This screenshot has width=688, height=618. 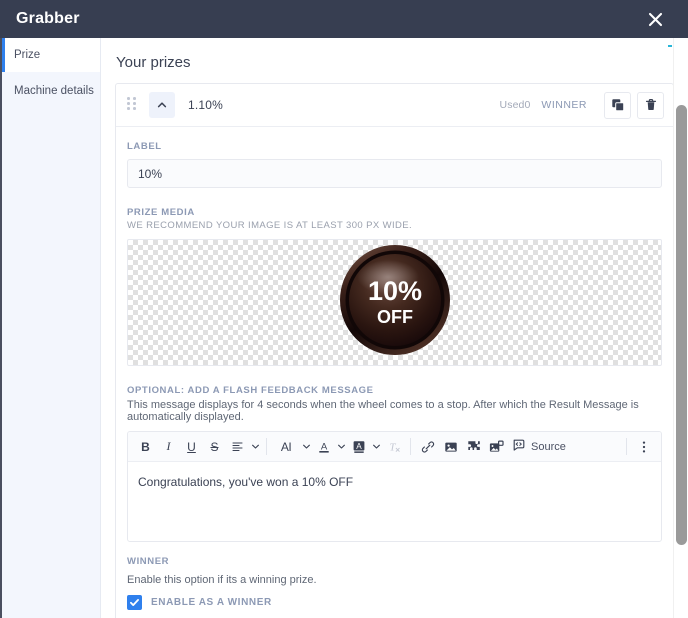 I want to click on sidebar: Prize Machine details, so click(x=51, y=328).